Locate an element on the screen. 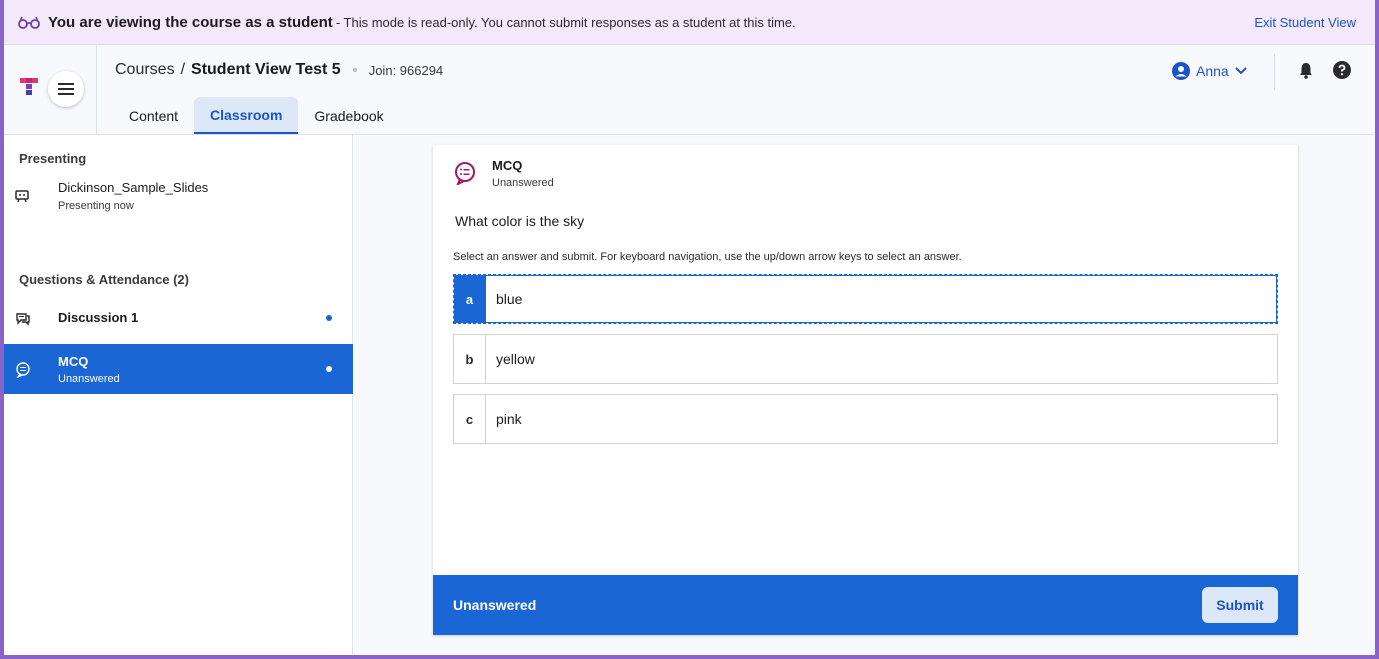 Image resolution: width=1379 pixels, height=659 pixels. presentation-name: Dickinson_Sample_Slides is located at coordinates (133, 187).